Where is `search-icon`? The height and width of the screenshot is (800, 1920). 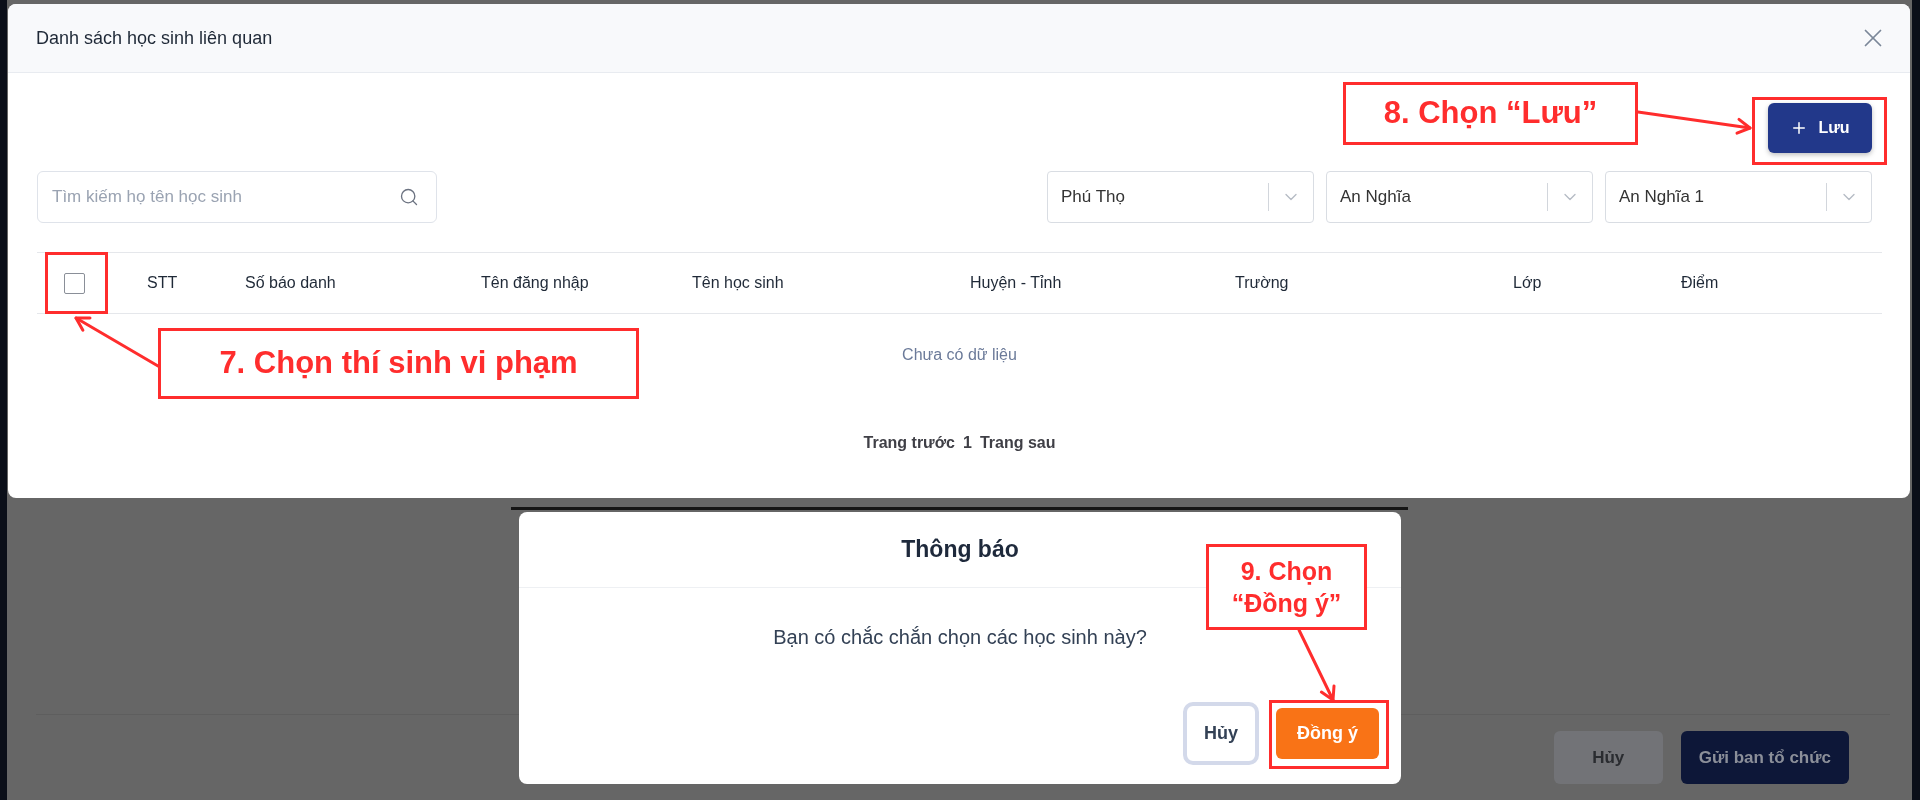
search-icon is located at coordinates (409, 197).